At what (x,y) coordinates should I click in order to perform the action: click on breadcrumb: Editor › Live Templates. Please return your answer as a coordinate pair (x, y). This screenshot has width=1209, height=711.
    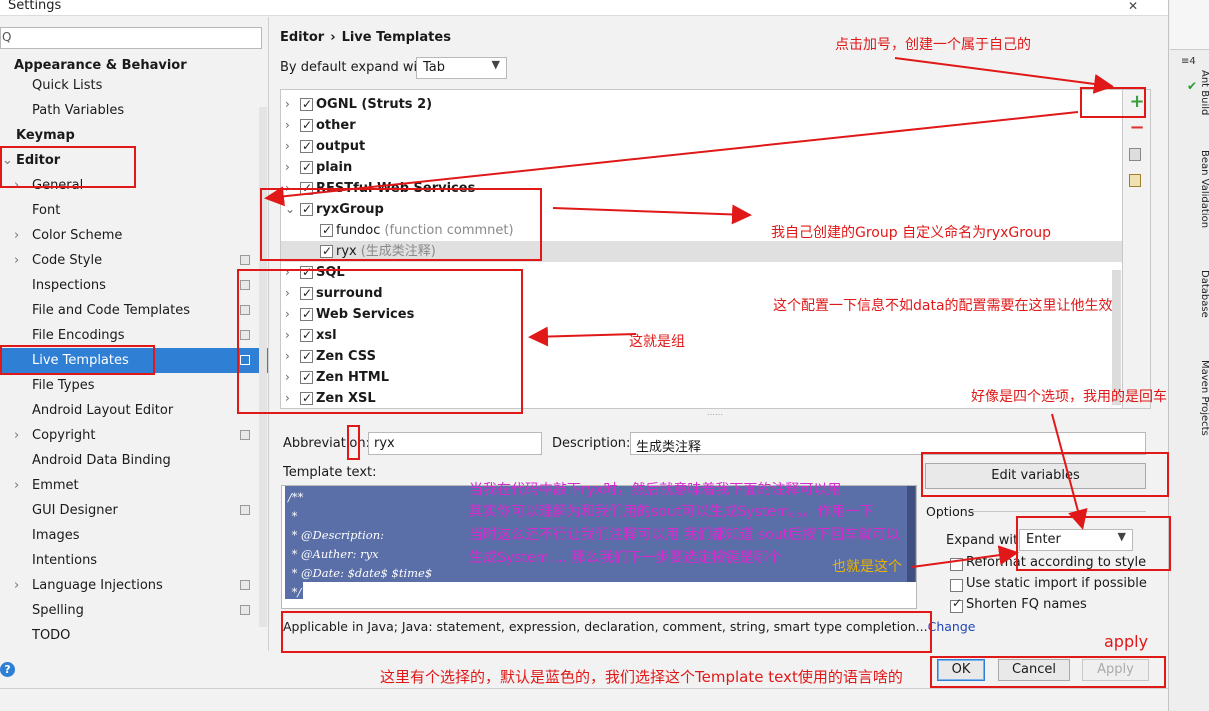
    Looking at the image, I should click on (368, 37).